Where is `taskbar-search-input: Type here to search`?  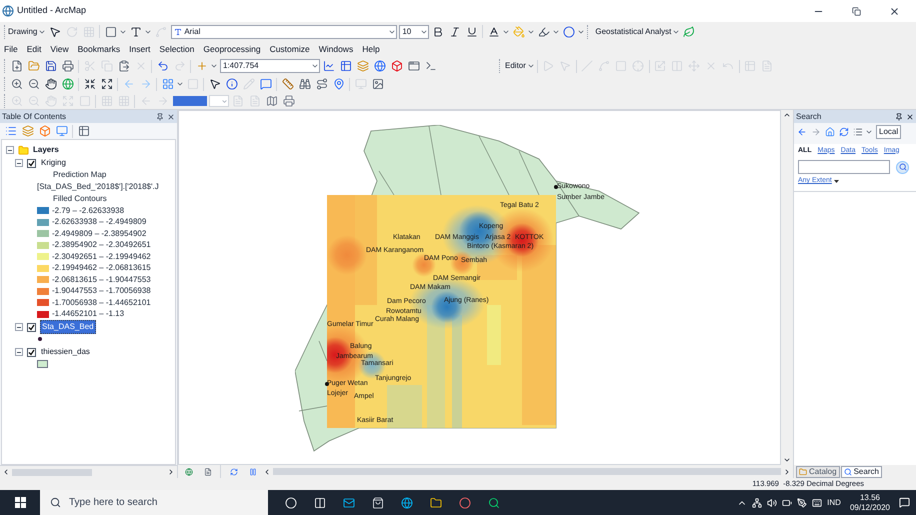 taskbar-search-input: Type here to search is located at coordinates (154, 502).